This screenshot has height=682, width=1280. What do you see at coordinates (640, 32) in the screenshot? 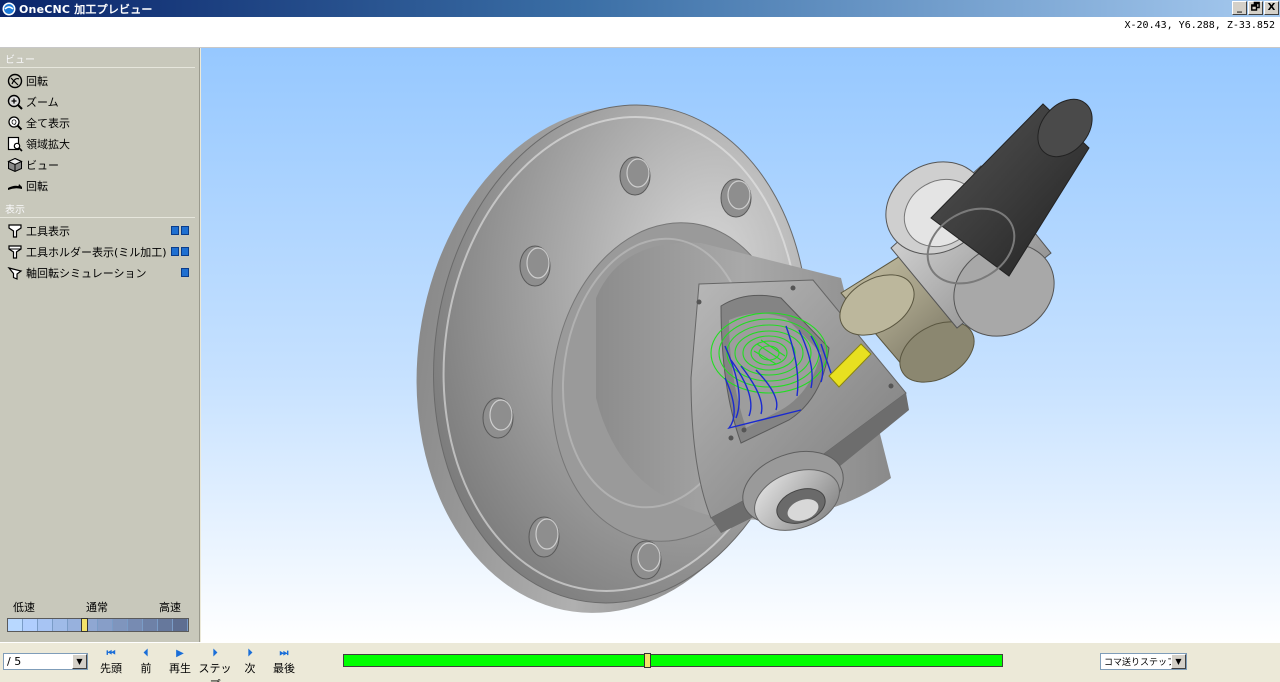
I see `coordinate-bar: X-20.43, Y6.288, Z-33.852` at bounding box center [640, 32].